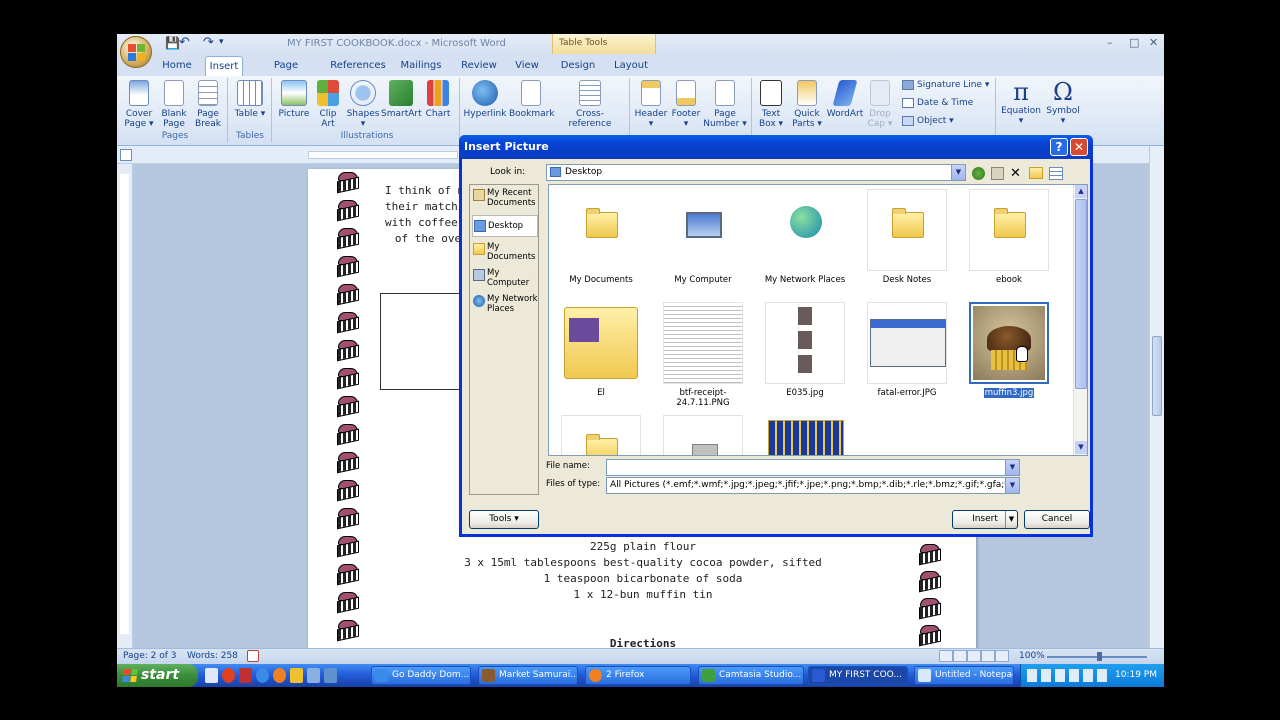 Image resolution: width=1280 pixels, height=720 pixels. I want to click on table-box, so click(420, 341).